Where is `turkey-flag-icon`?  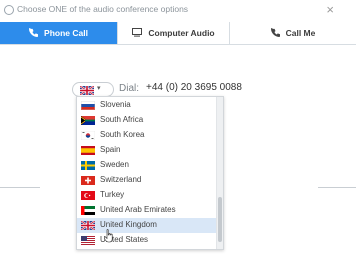 turkey-flag-icon is located at coordinates (88, 195).